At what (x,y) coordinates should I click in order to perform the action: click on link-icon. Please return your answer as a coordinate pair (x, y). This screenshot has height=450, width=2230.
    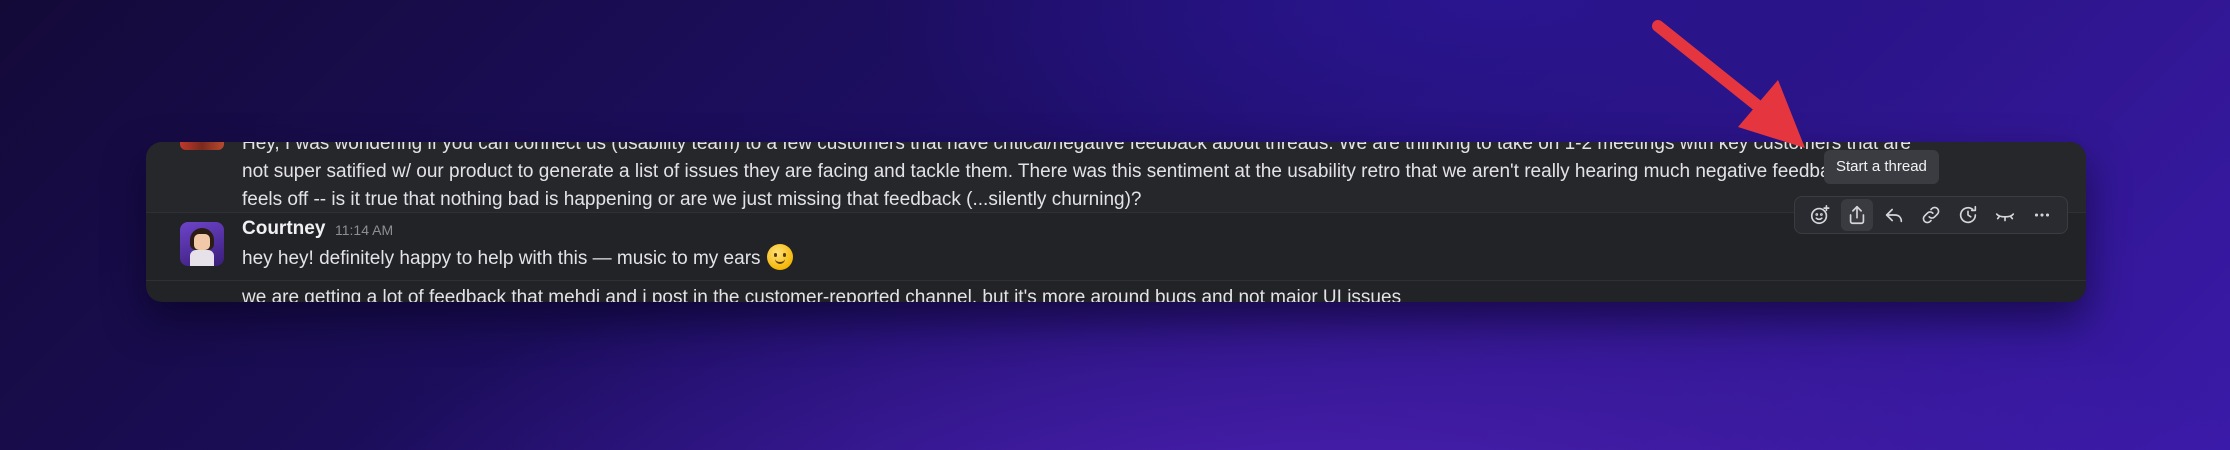
    Looking at the image, I should click on (1931, 215).